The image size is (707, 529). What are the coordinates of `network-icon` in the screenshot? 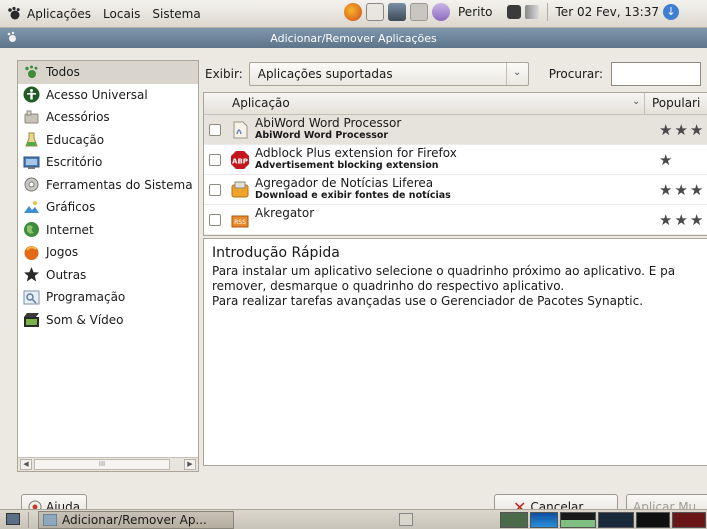 It's located at (513, 12).